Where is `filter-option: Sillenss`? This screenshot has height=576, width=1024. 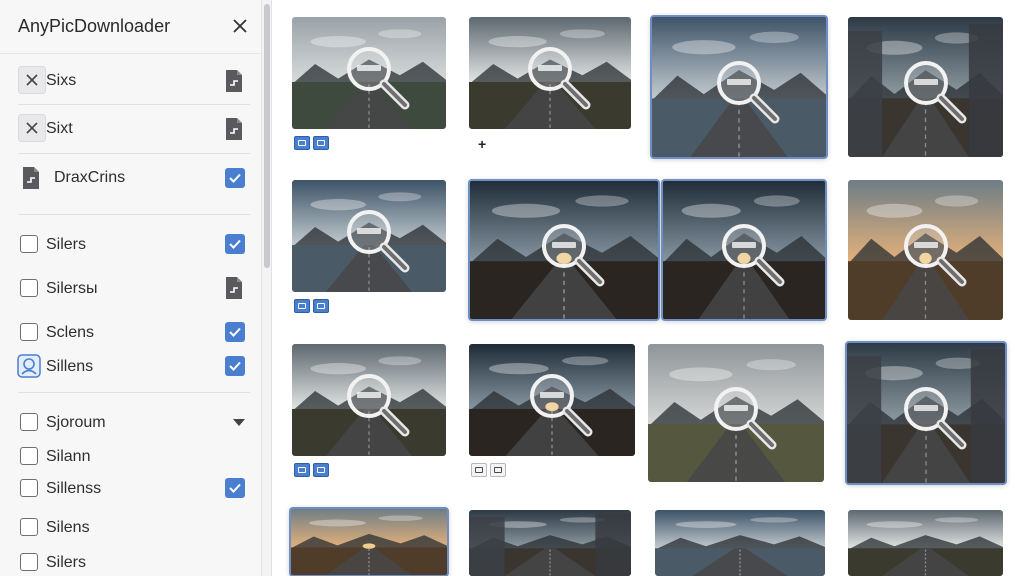 filter-option: Sillenss is located at coordinates (131, 488).